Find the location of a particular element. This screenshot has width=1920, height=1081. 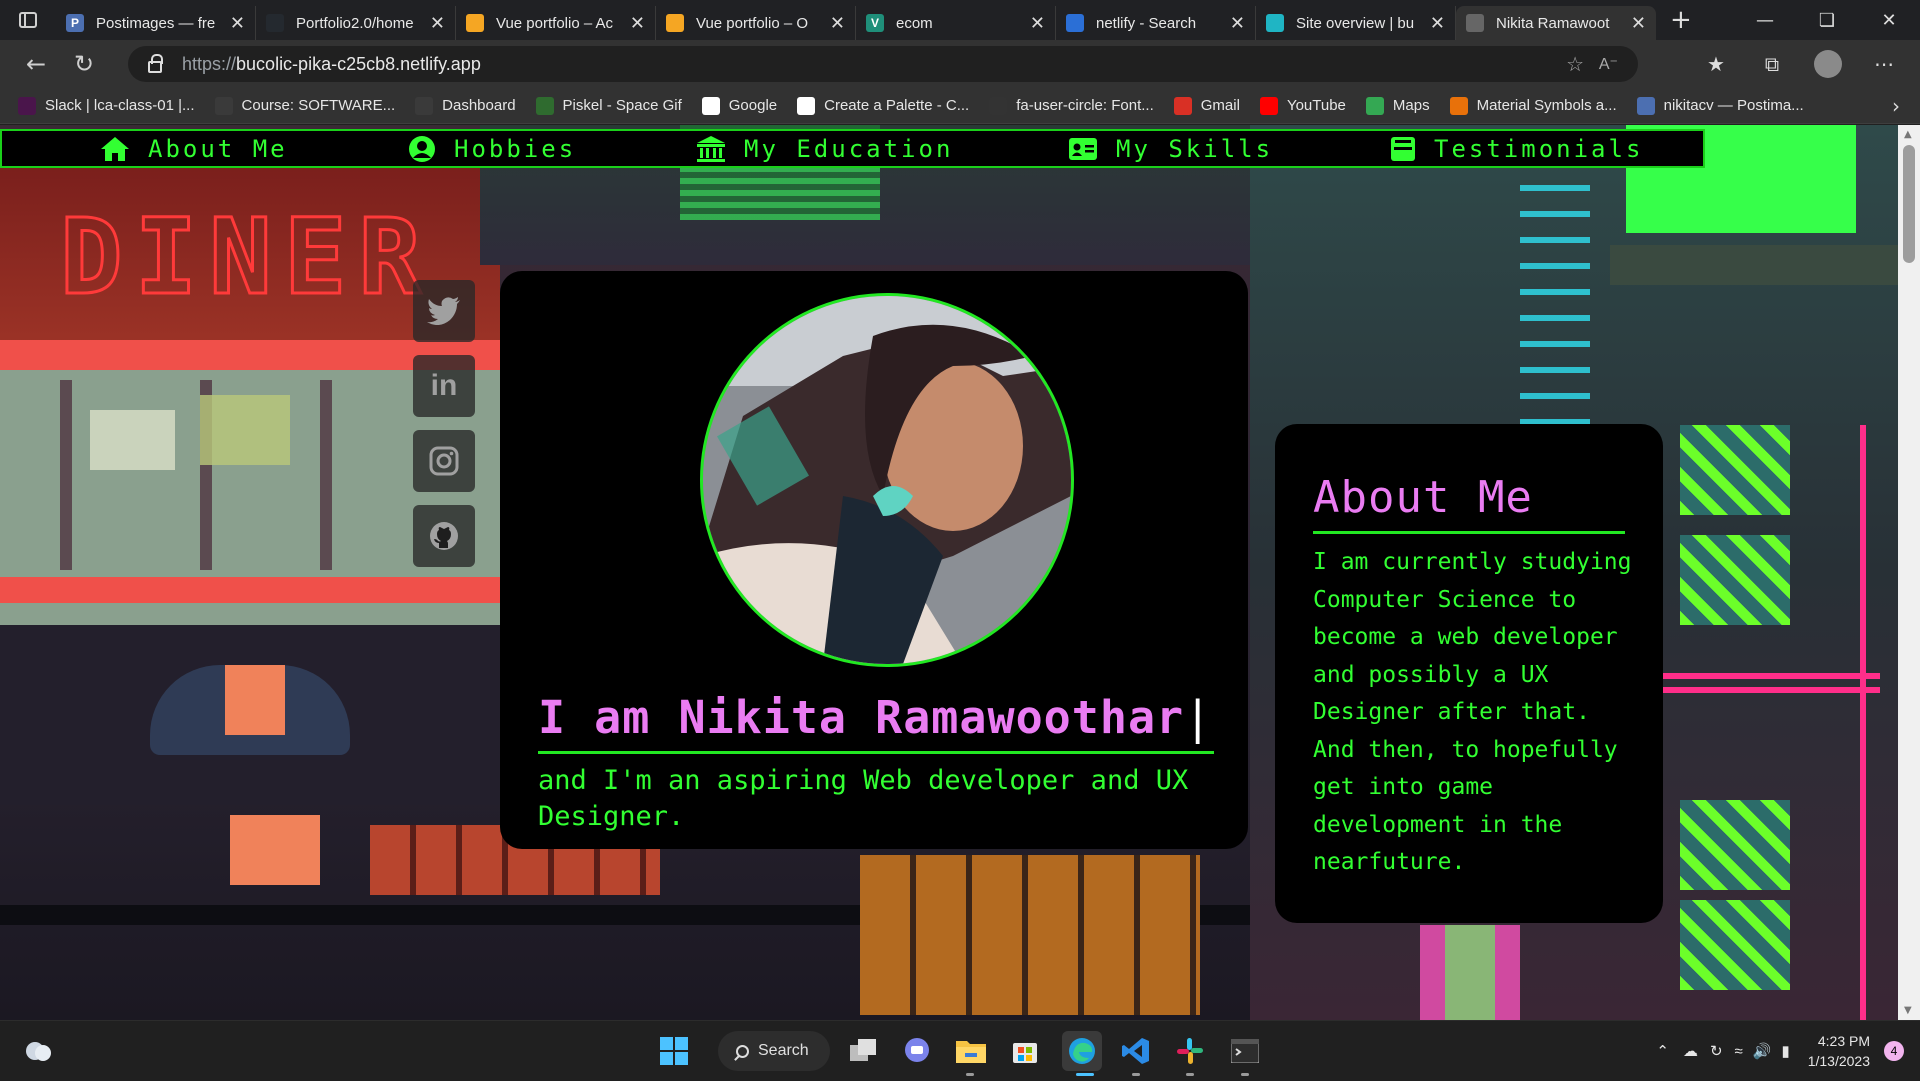

more-menu-icon: ⋯ is located at coordinates (1884, 64).